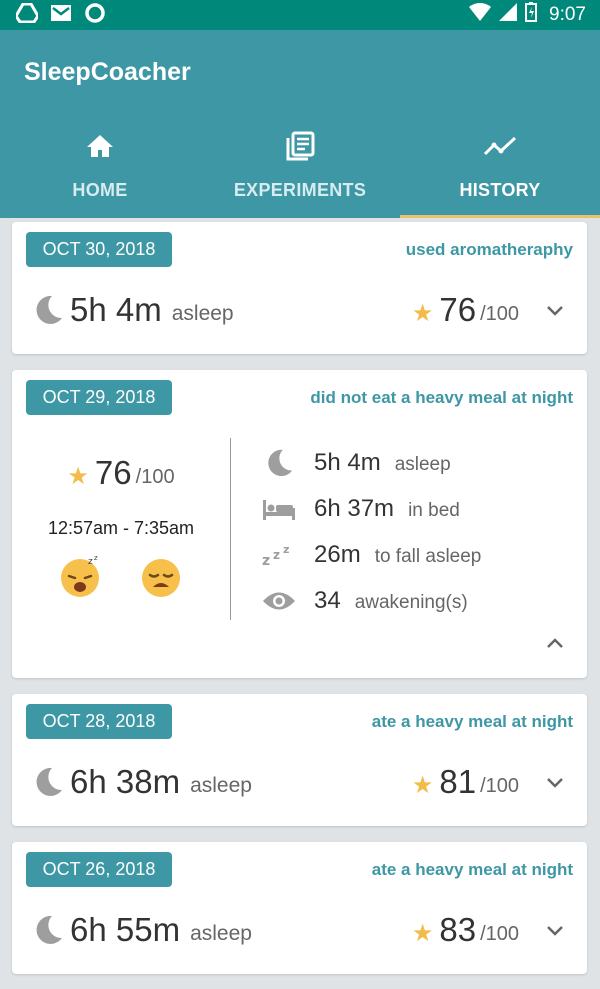 The image size is (600, 989). What do you see at coordinates (480, 14) in the screenshot?
I see `wifi-icon` at bounding box center [480, 14].